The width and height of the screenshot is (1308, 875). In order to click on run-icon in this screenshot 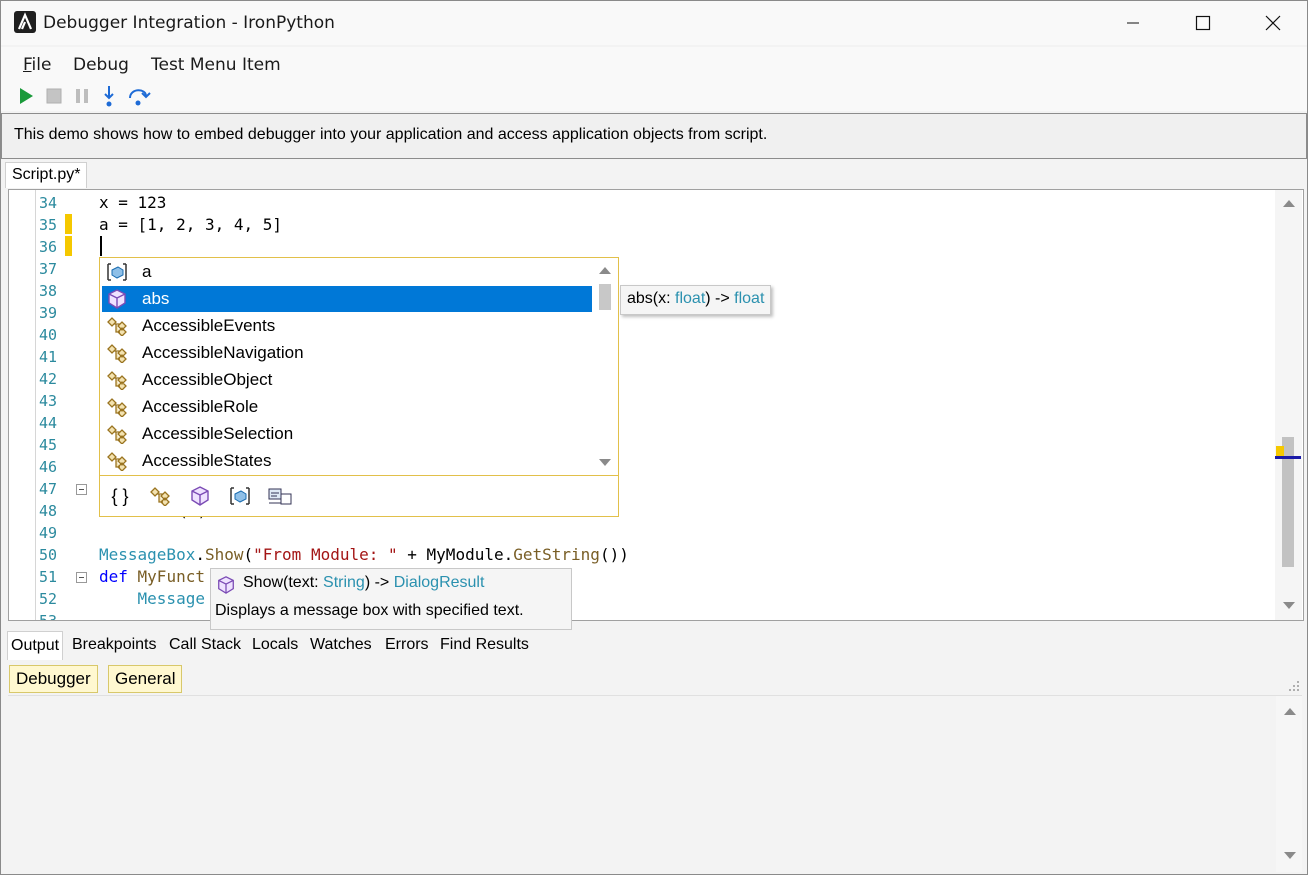, I will do `click(26, 96)`.